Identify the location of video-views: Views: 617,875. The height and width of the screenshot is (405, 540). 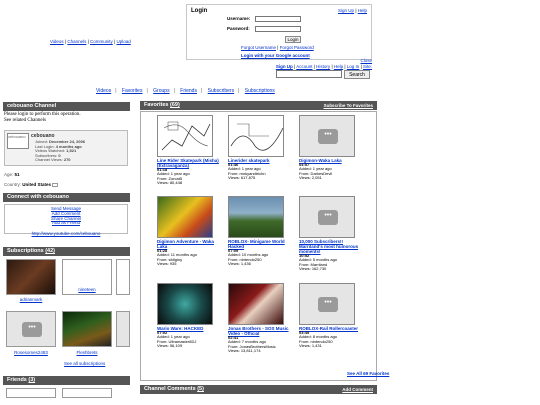
(242, 178).